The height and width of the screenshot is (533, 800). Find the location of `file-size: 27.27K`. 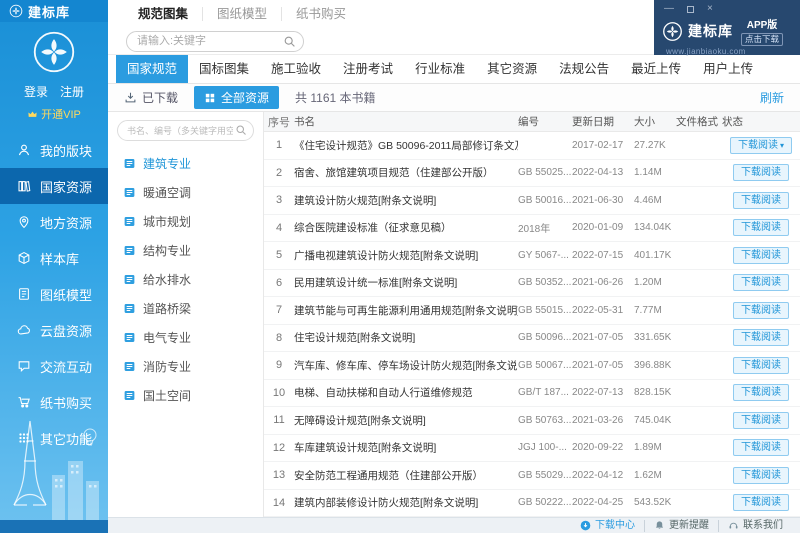

file-size: 27.27K is located at coordinates (650, 145).